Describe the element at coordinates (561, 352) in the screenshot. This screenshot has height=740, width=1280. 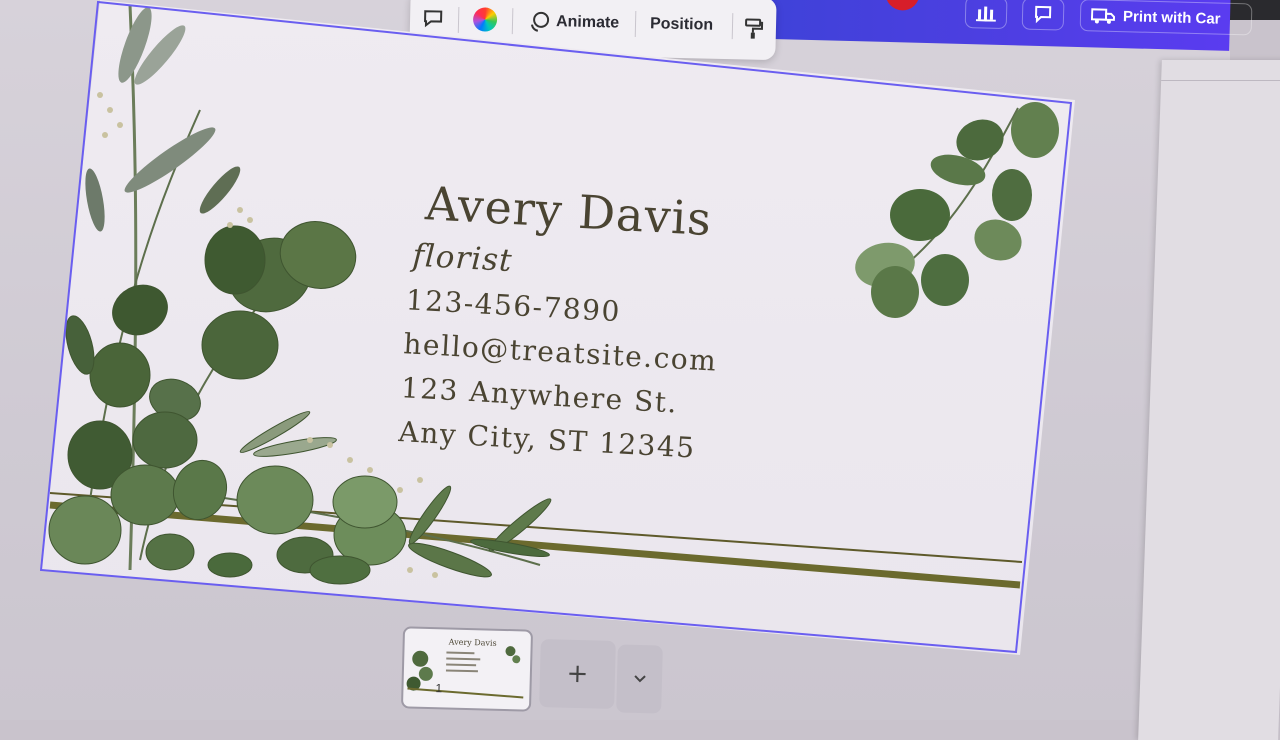
I see `card-email: hello@treatsite.com` at that location.